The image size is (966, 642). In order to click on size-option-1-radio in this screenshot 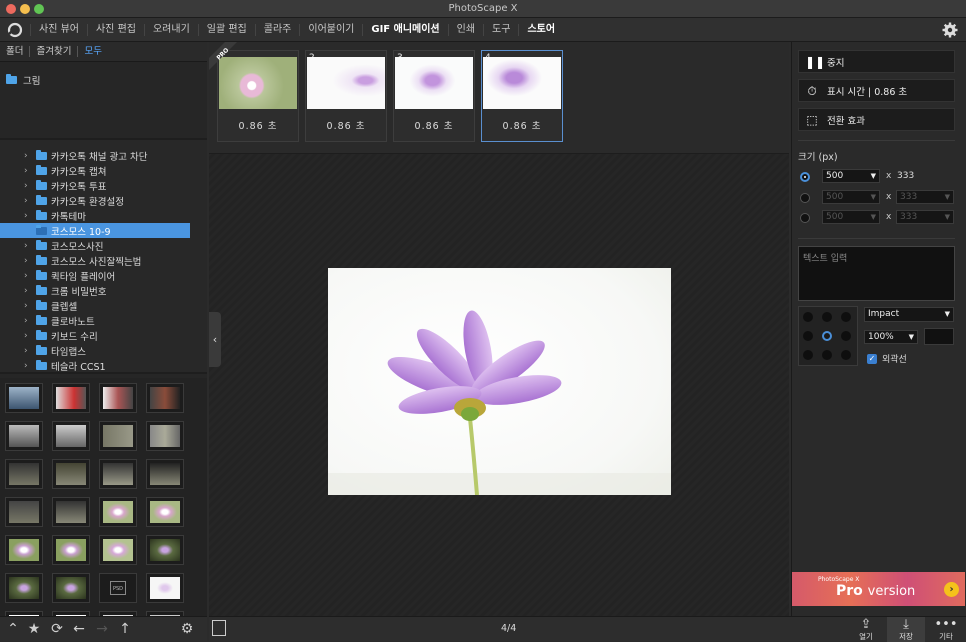, I will do `click(805, 177)`.